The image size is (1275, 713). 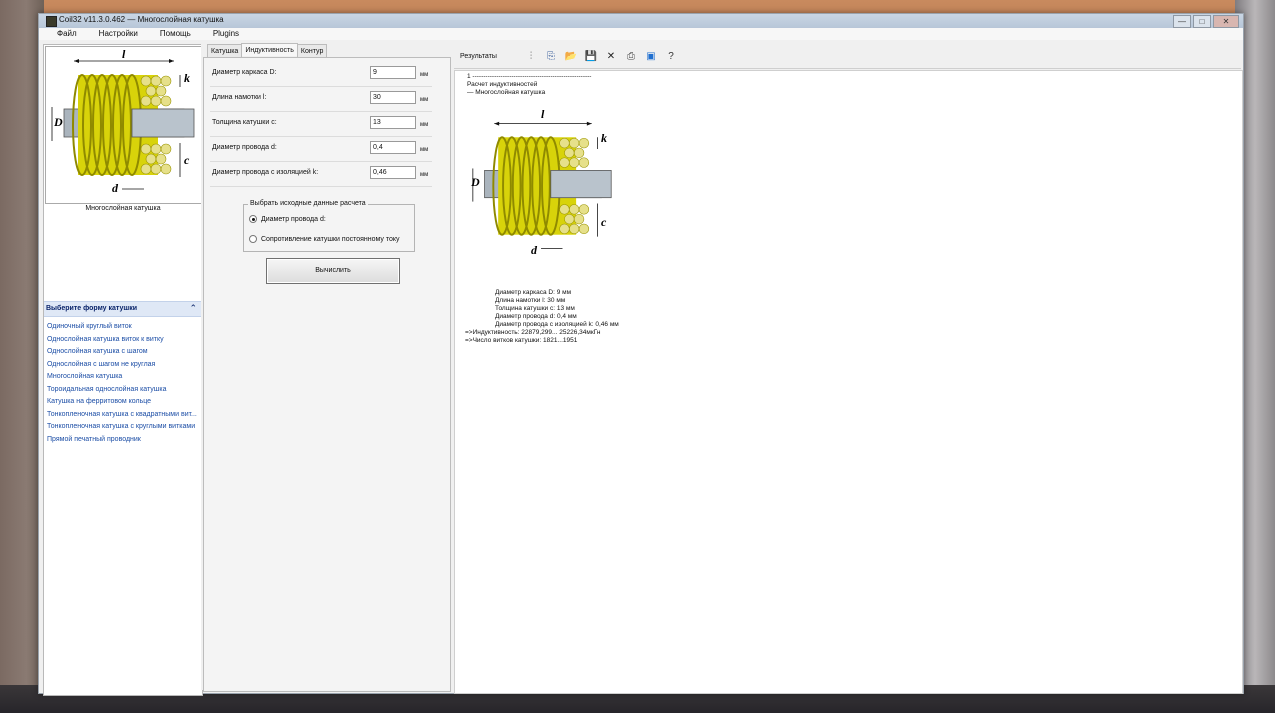 What do you see at coordinates (533, 292) in the screenshot?
I see `result-frame-diameter: Диаметр каркаса D: 9 мм` at bounding box center [533, 292].